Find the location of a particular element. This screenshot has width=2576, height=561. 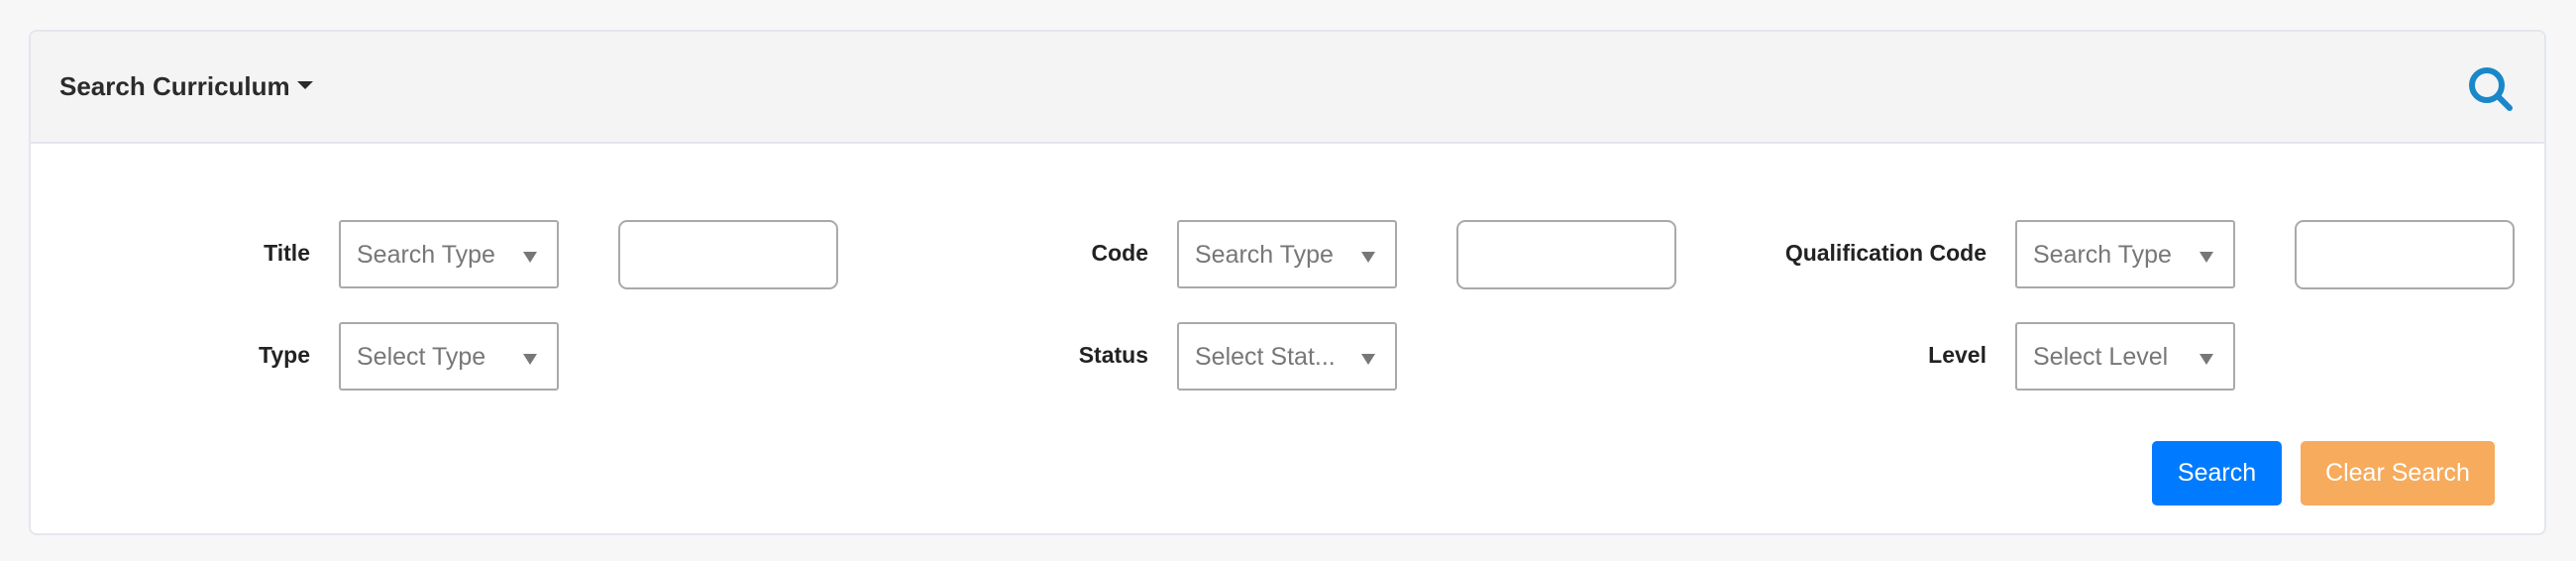

clear-search-button: Clear Search is located at coordinates (2398, 473).